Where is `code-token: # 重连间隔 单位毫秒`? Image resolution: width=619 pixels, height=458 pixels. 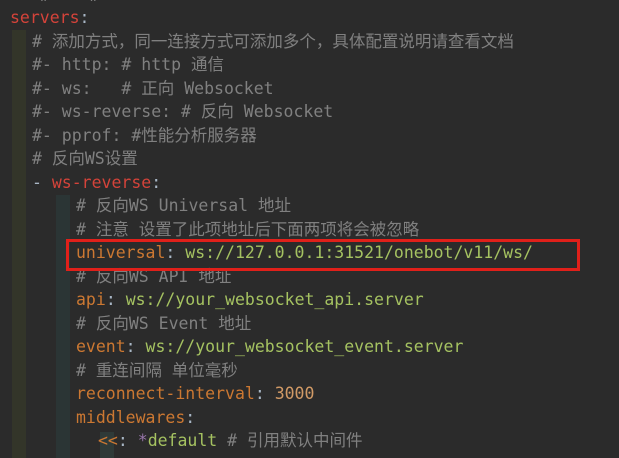
code-token: # 重连间隔 单位毫秒 is located at coordinates (157, 370).